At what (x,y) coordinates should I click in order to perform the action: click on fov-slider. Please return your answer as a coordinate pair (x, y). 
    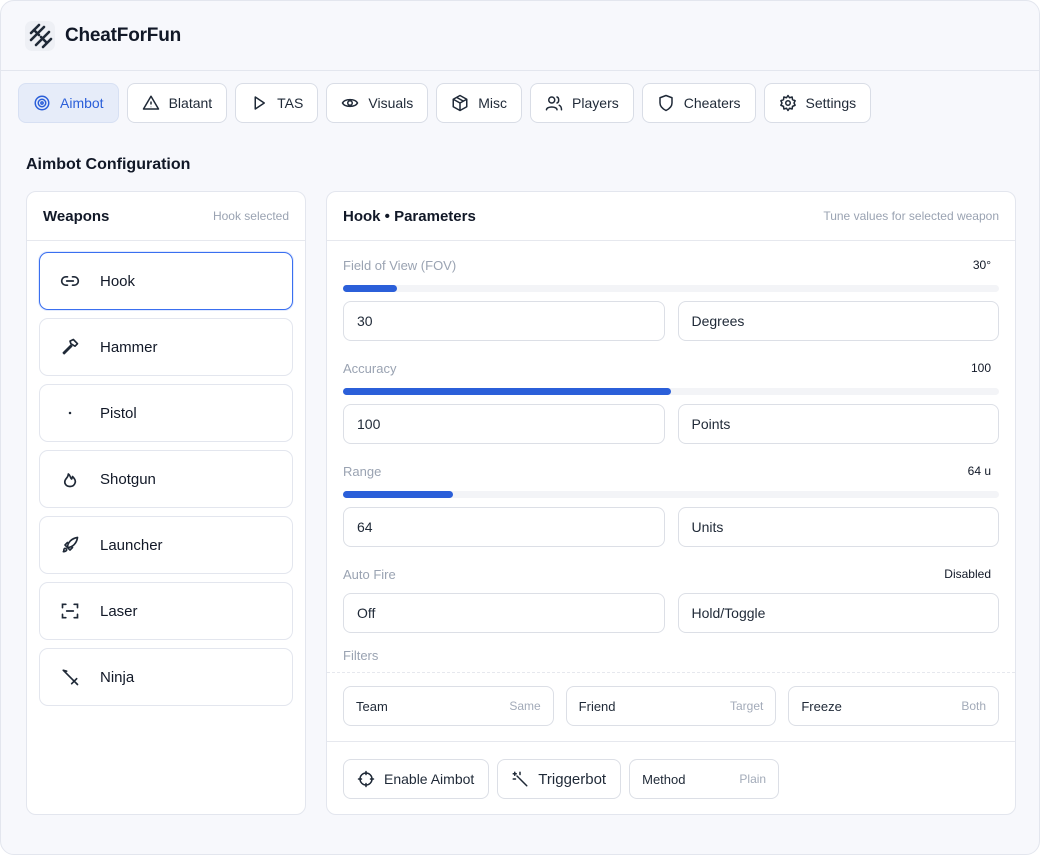
    Looking at the image, I should click on (671, 288).